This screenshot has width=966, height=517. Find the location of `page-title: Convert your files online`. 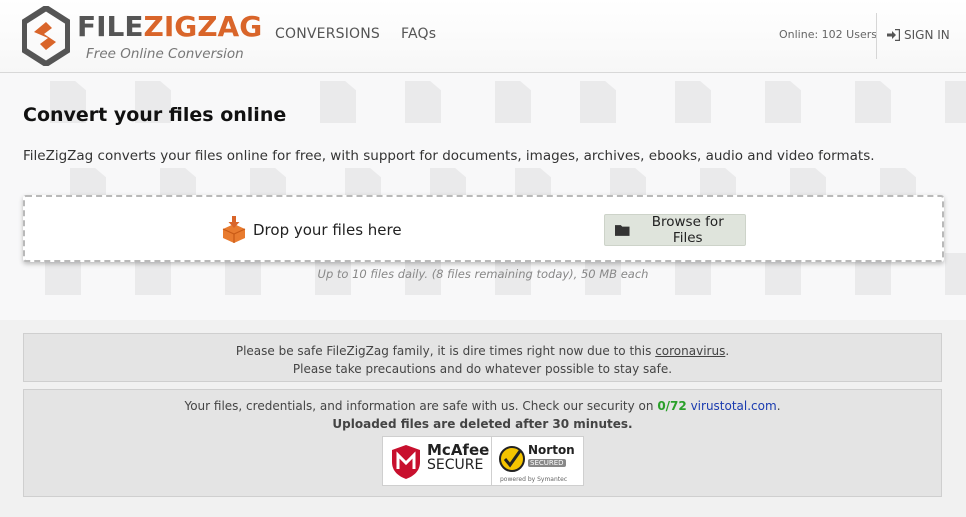

page-title: Convert your files online is located at coordinates (155, 115).